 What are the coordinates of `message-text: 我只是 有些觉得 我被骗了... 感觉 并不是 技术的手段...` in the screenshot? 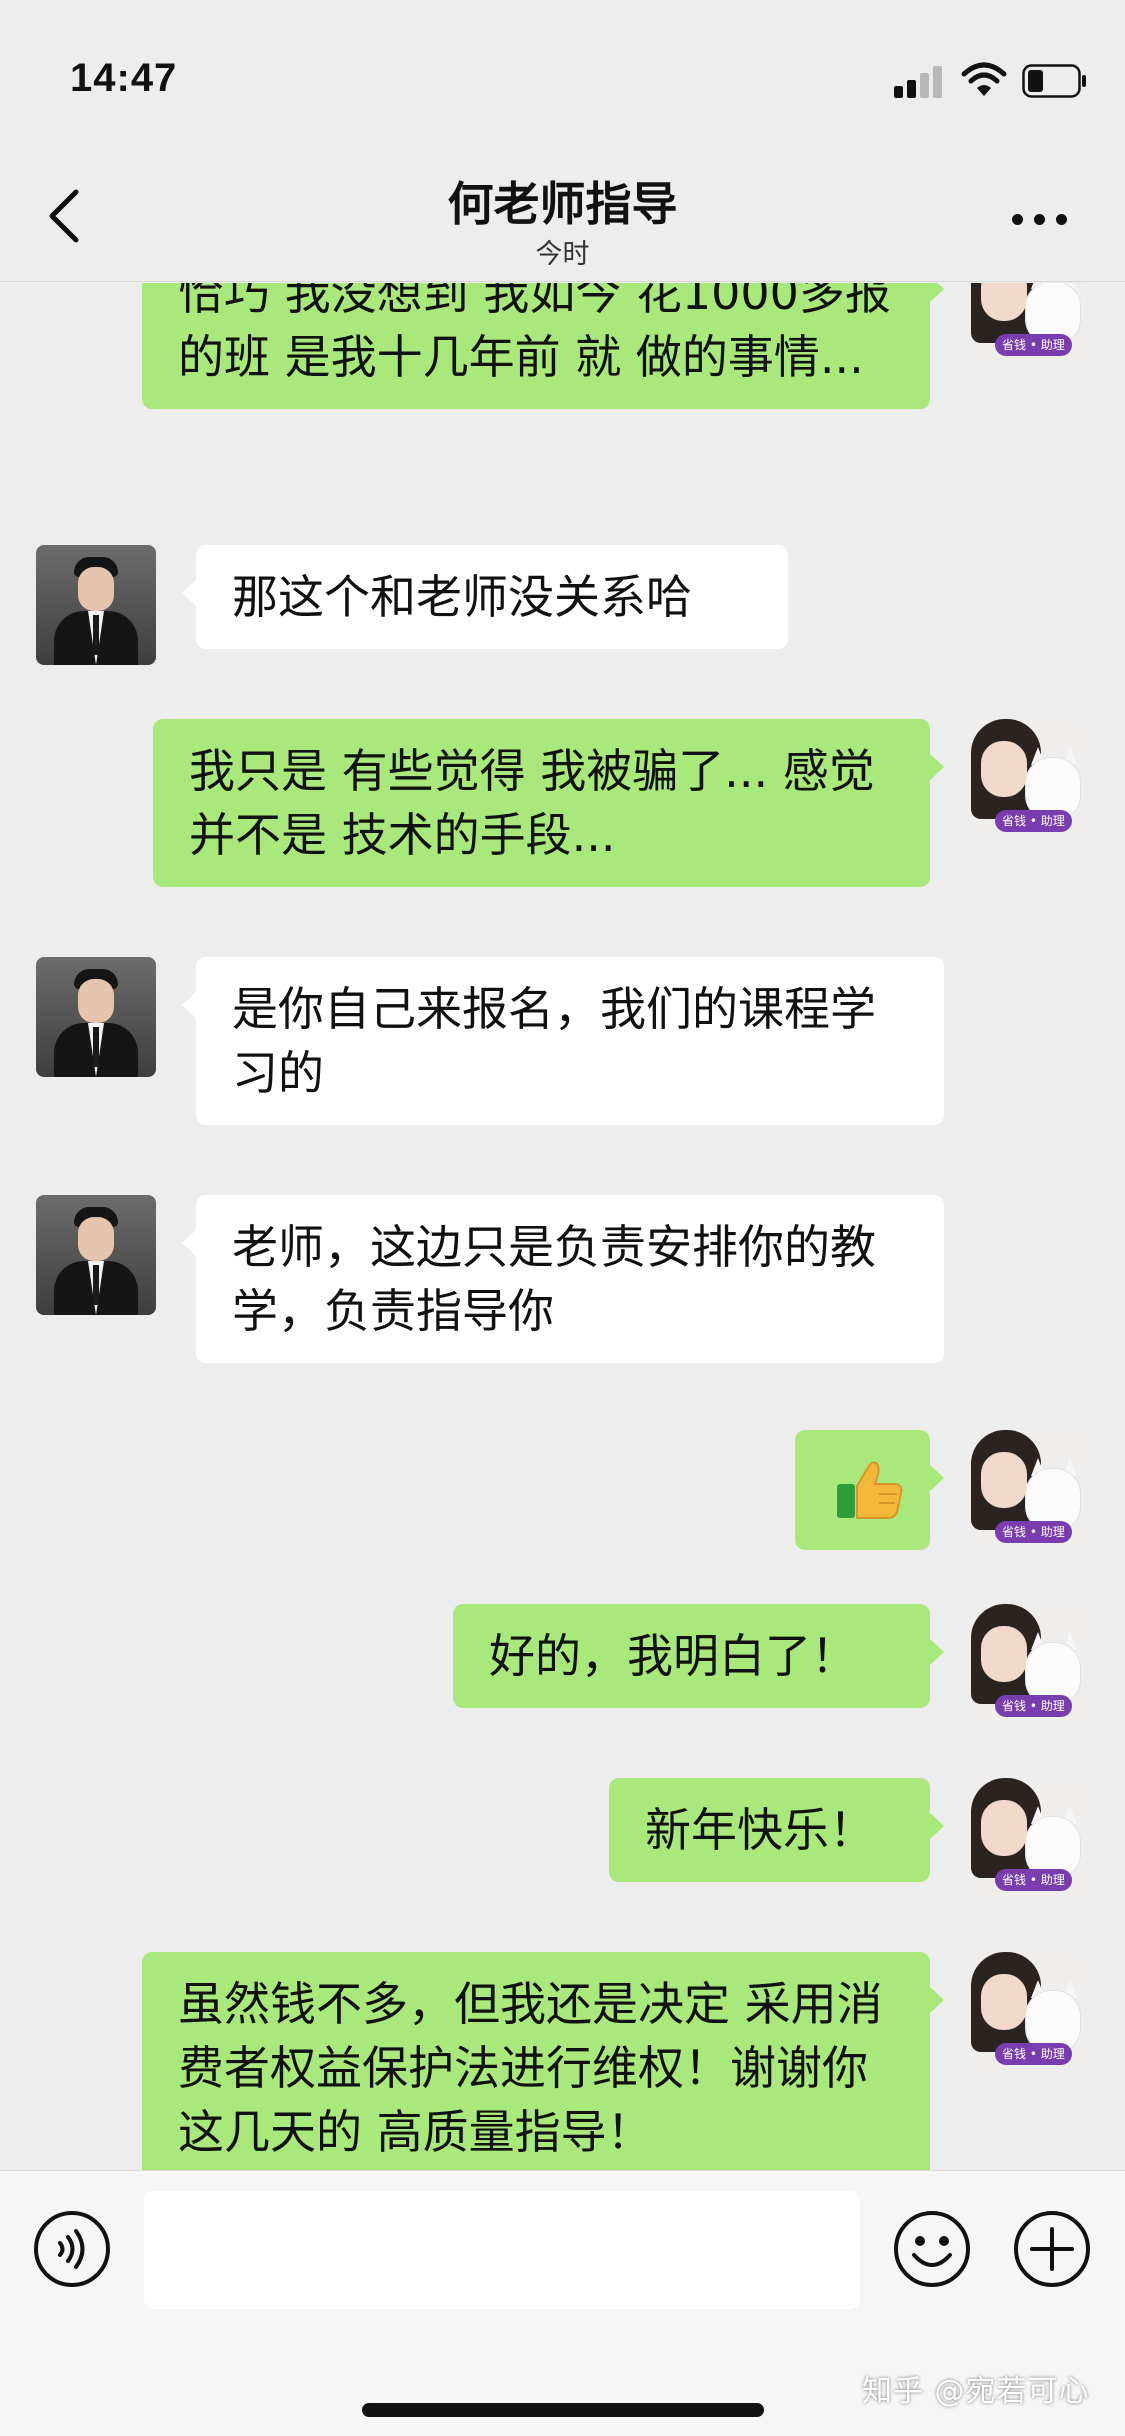 It's located at (532, 803).